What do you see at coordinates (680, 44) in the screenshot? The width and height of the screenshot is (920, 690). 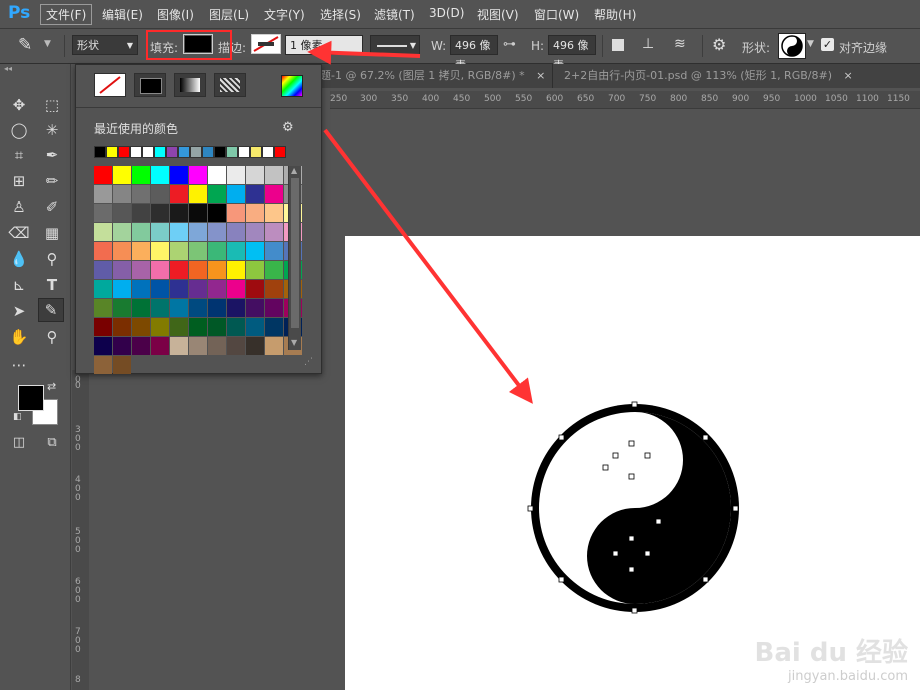 I see `path-arrangement-icon: ≋` at bounding box center [680, 44].